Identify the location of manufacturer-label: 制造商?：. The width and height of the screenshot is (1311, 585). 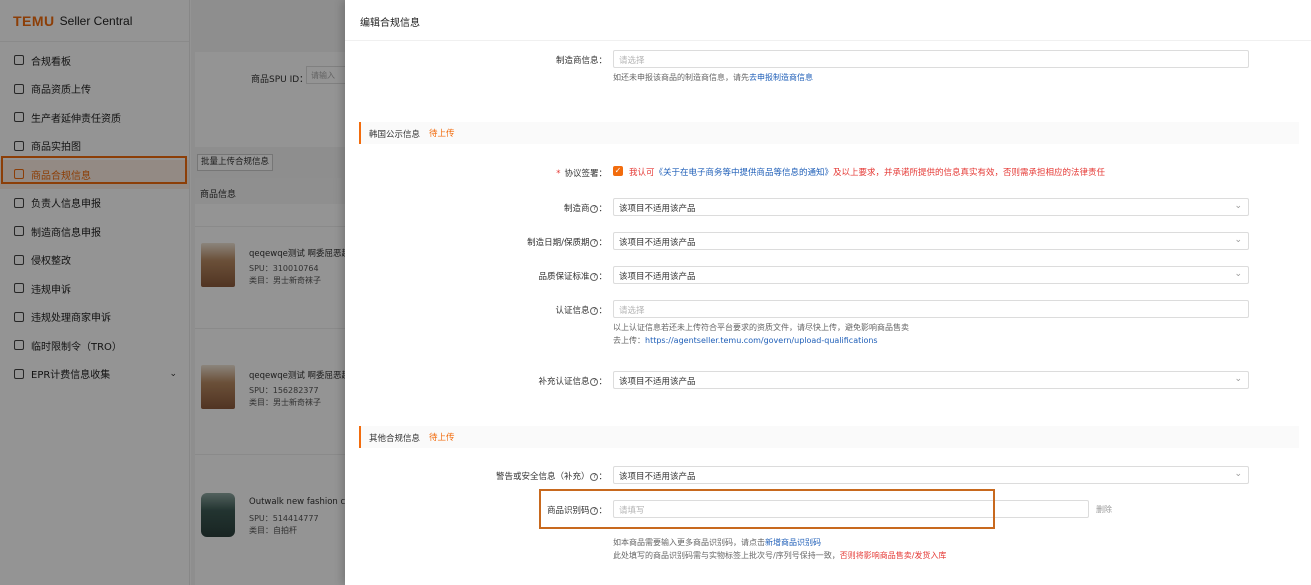
(585, 209).